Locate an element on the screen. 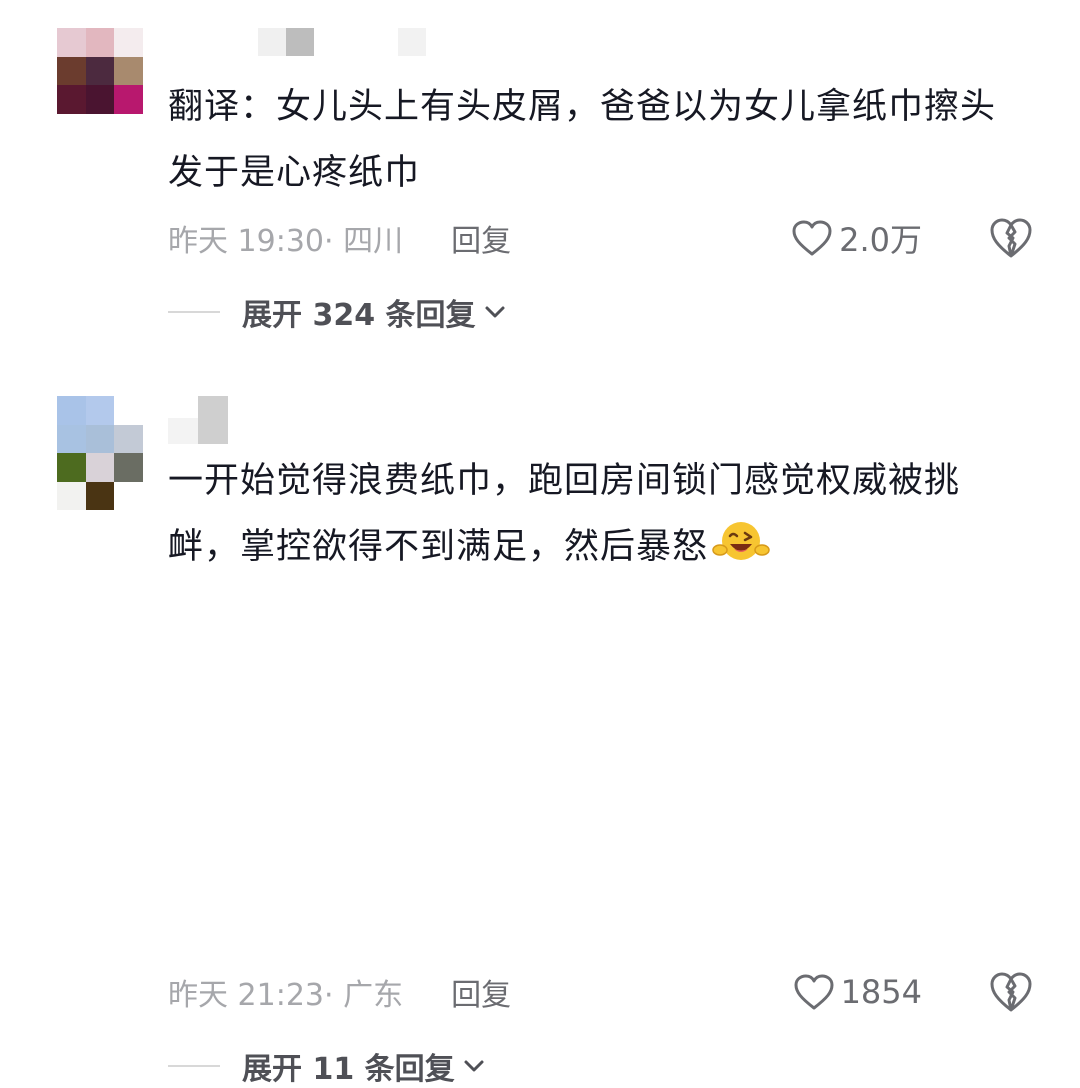 The image size is (1080, 1088). comment-text-content: 一开始觉得浪费纸巾，跑回房间锁门感觉权威被挑衅，掌控欲得不到满足，然后暴怒 is located at coordinates (564, 514).